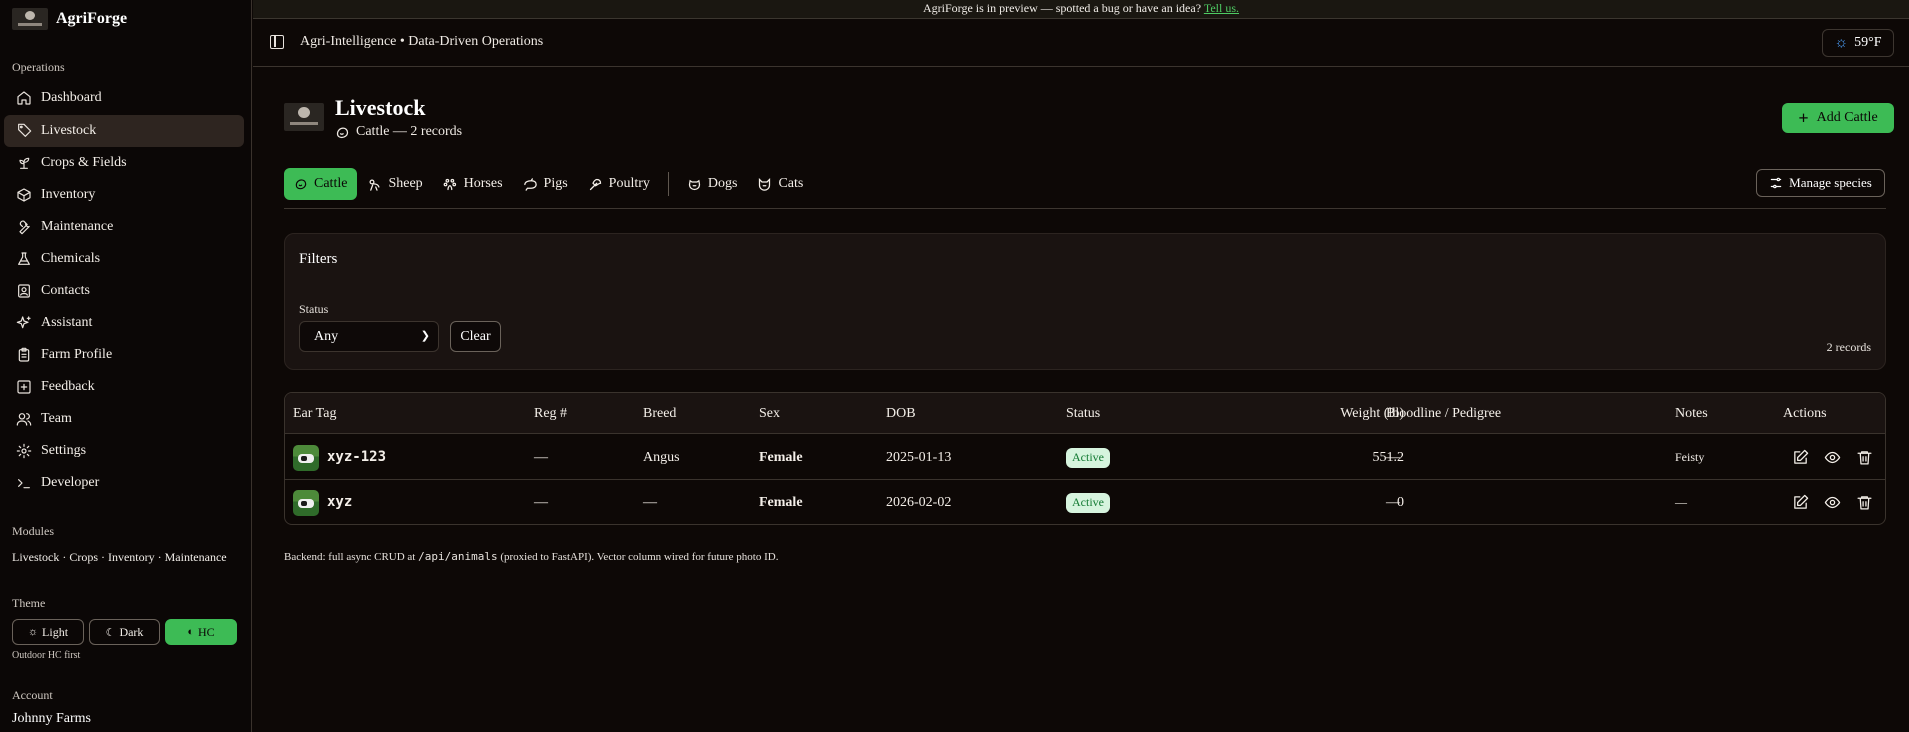 The height and width of the screenshot is (732, 1909). I want to click on sidebar-item-dashboard: Dashboard, so click(124, 98).